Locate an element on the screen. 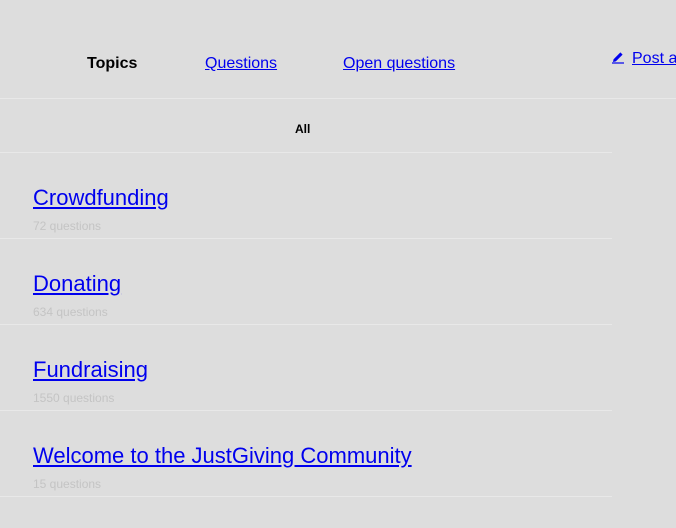  post-question-label: Post a is located at coordinates (654, 58).